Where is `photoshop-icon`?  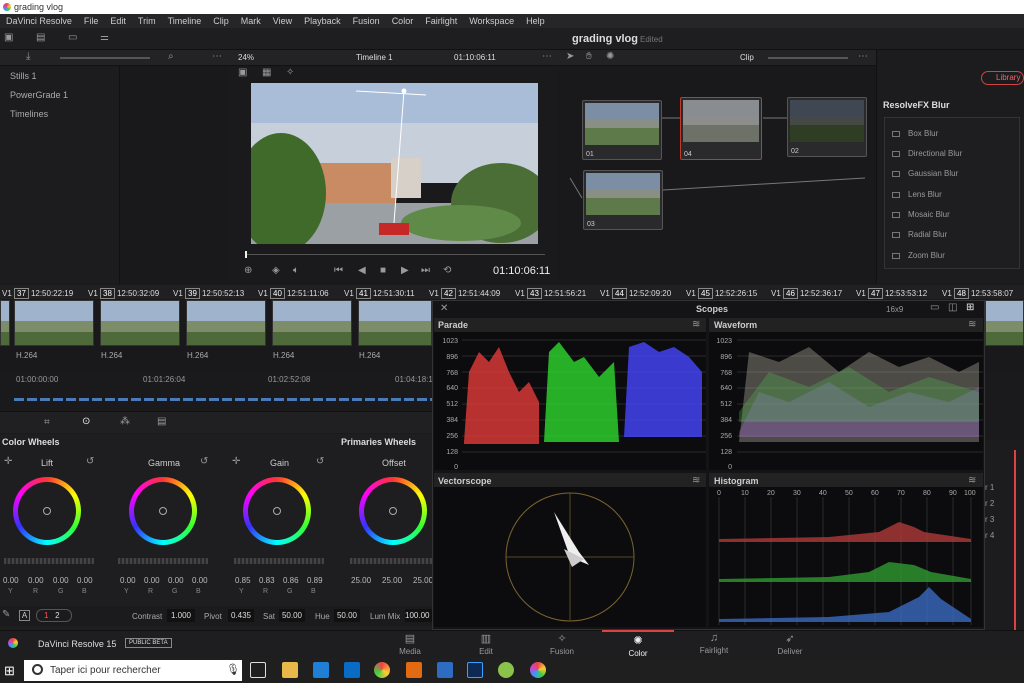
photoshop-icon is located at coordinates (475, 670).